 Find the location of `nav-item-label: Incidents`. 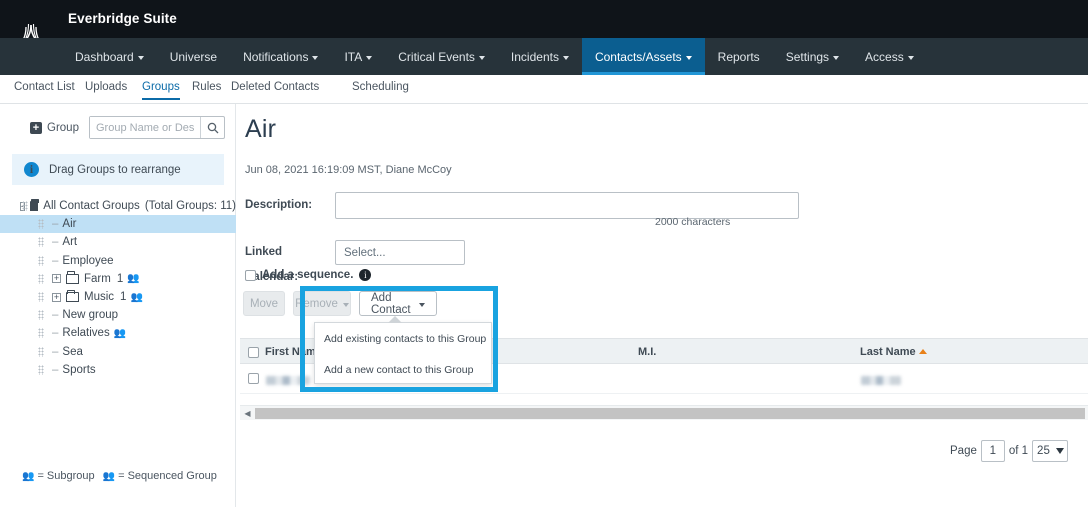

nav-item-label: Incidents is located at coordinates (534, 56).